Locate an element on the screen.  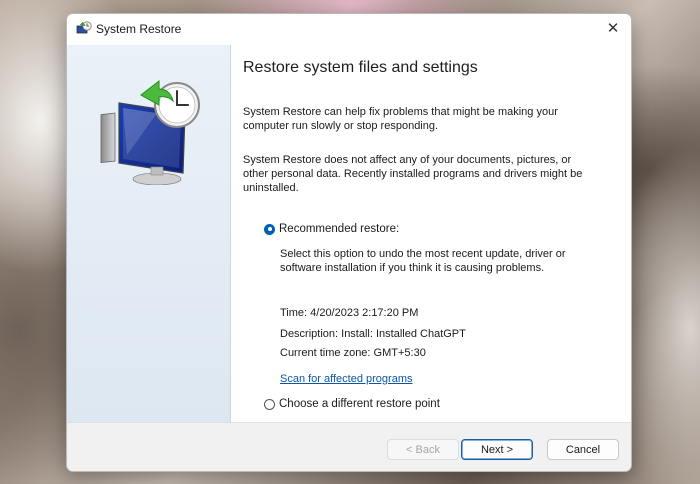
close-button: ✕ is located at coordinates (613, 28).